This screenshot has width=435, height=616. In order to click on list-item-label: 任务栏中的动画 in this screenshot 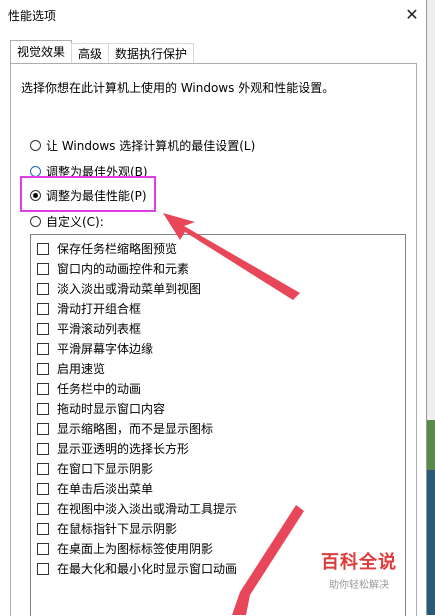, I will do `click(99, 389)`.